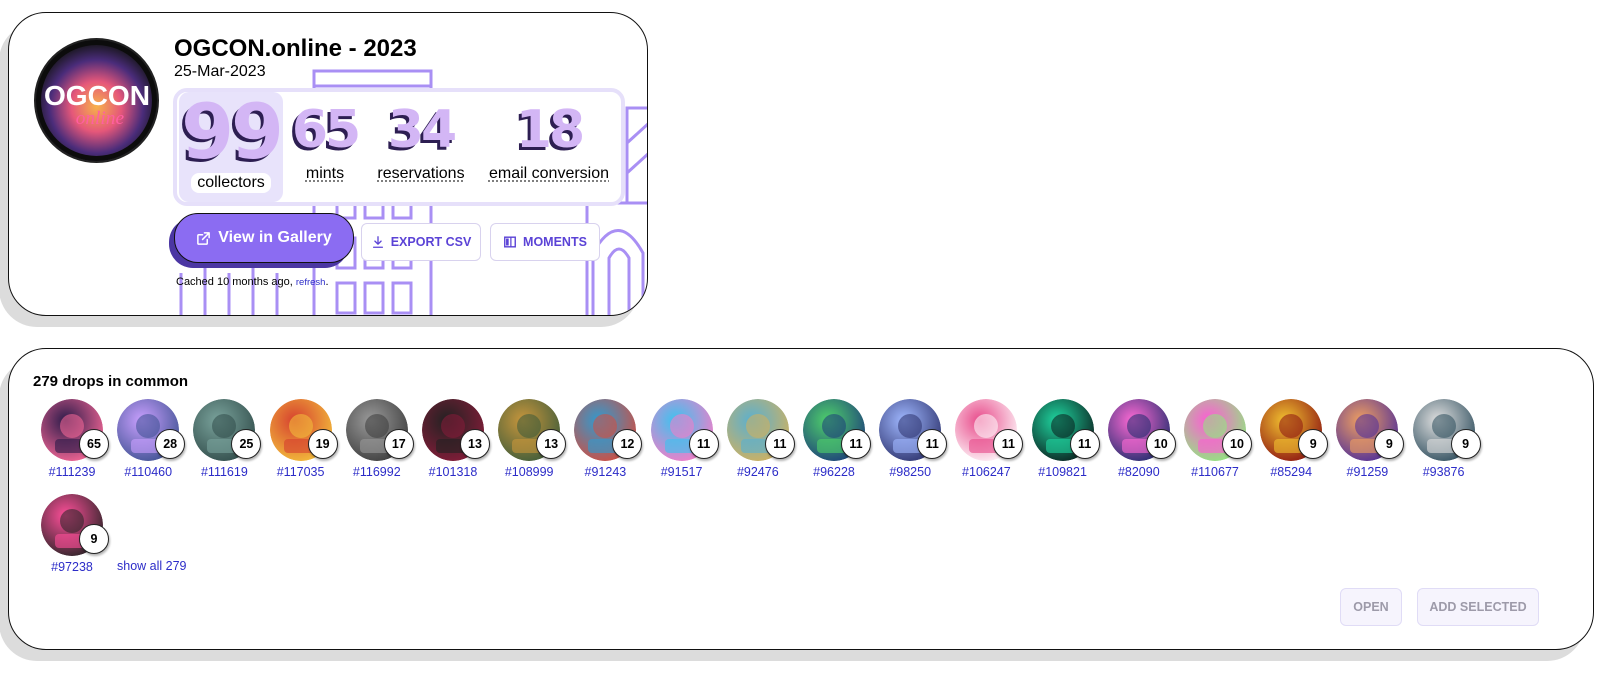 The height and width of the screenshot is (675, 1600). What do you see at coordinates (231, 183) in the screenshot?
I see `collectors-label: collectors` at bounding box center [231, 183].